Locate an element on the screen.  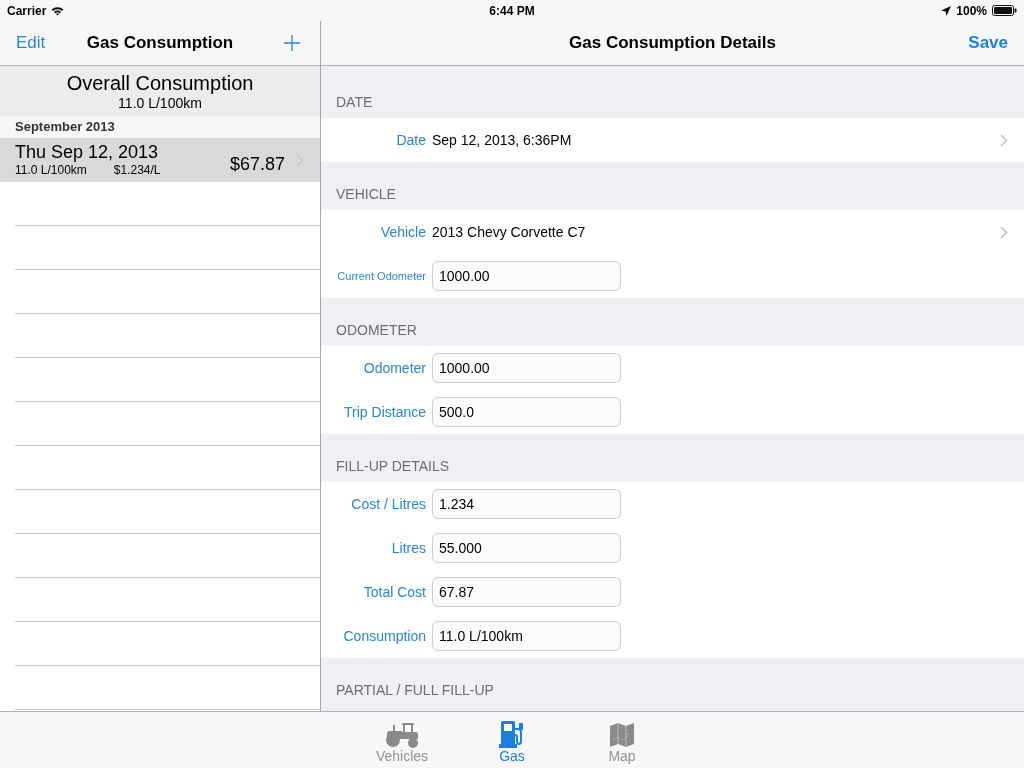
plus-icon is located at coordinates (292, 43).